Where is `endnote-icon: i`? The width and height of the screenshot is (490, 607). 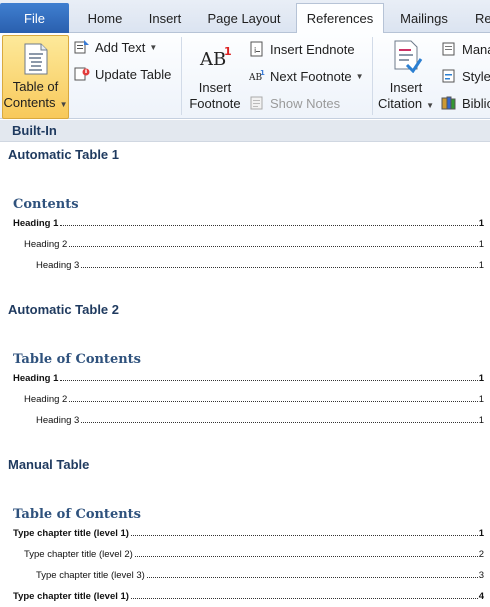 endnote-icon: i is located at coordinates (257, 49).